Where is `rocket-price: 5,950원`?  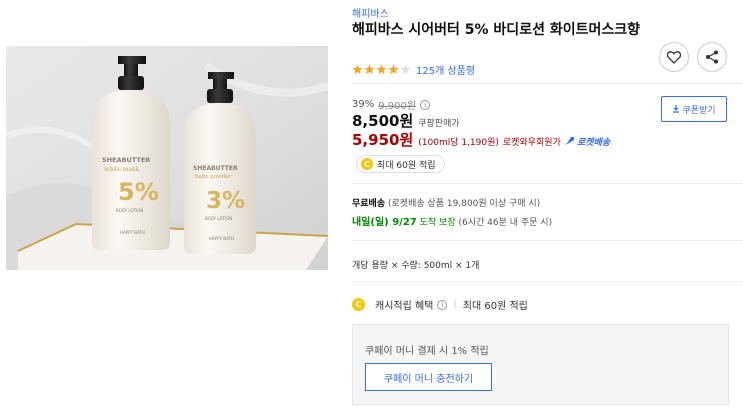 rocket-price: 5,950원 is located at coordinates (383, 140).